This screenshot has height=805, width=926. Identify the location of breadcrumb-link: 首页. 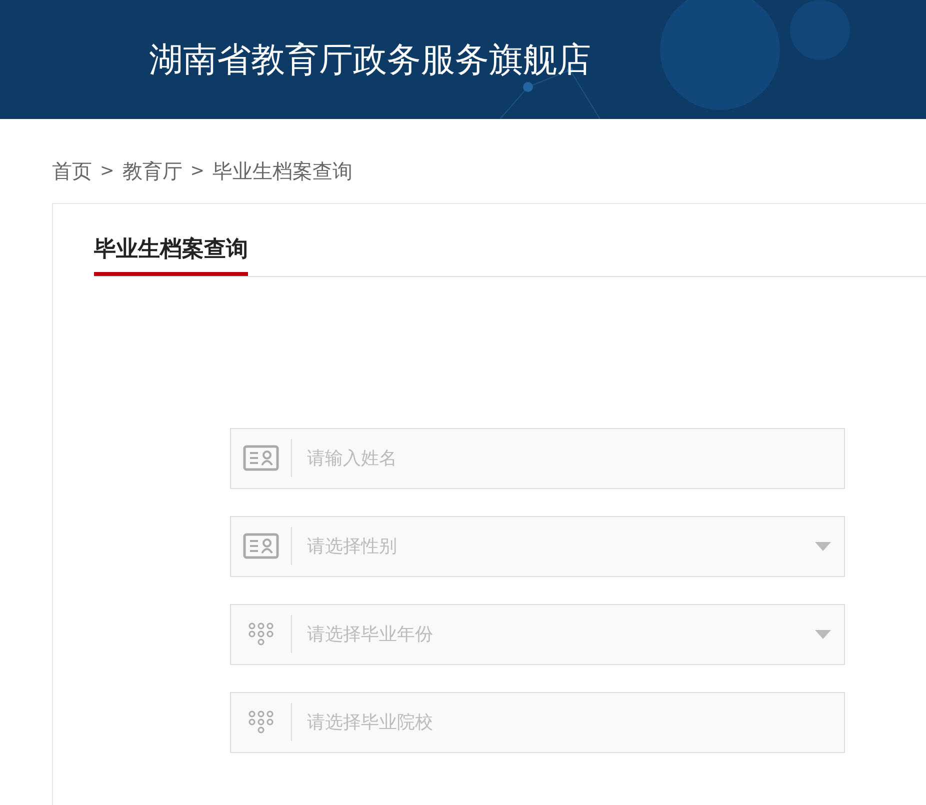
(72, 171).